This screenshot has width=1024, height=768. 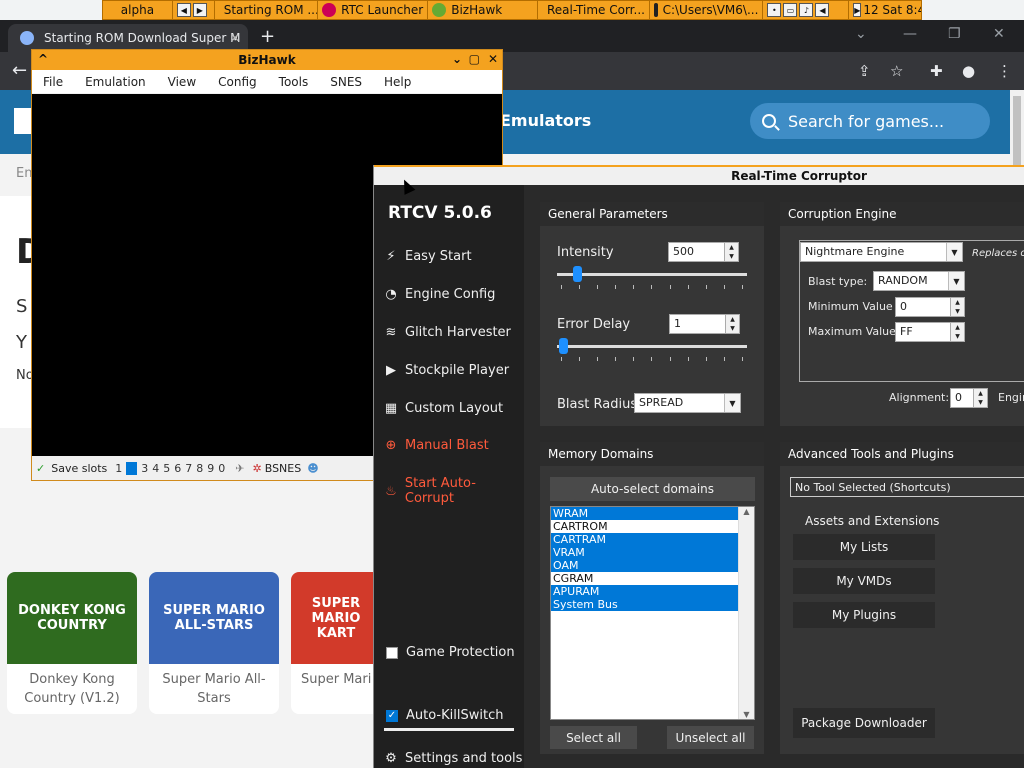 What do you see at coordinates (1004, 71) in the screenshot?
I see `menu-icon: ⋮` at bounding box center [1004, 71].